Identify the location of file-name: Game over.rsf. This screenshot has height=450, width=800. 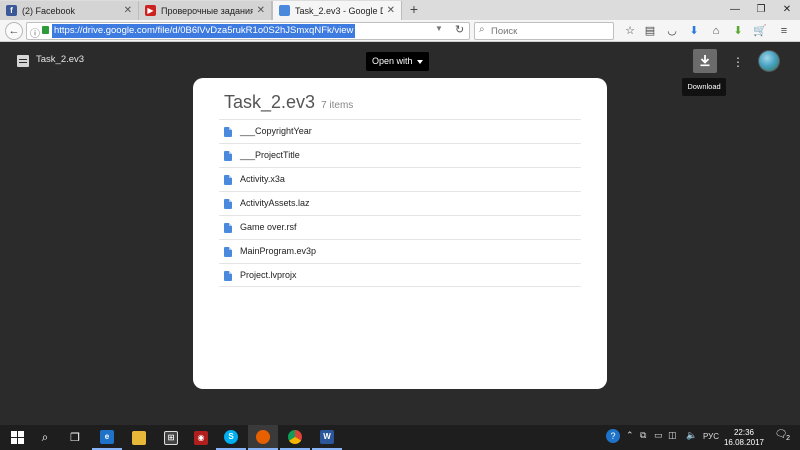
(268, 227).